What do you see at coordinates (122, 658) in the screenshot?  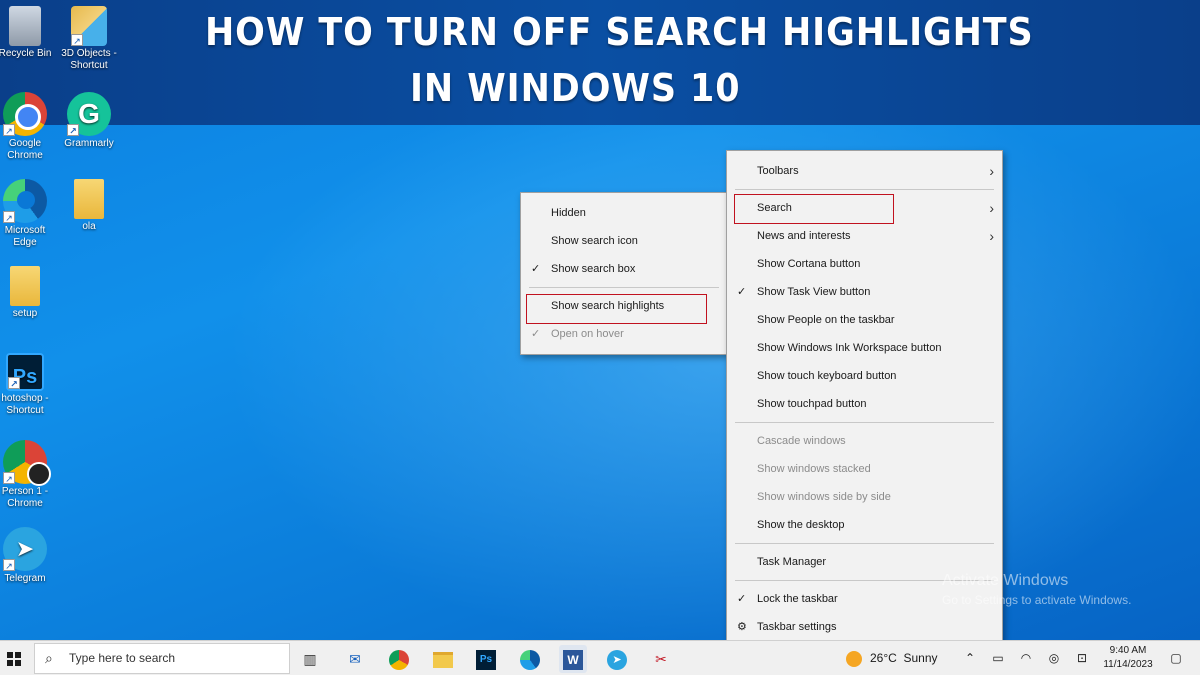 I see `search-placeholder: Type here to search` at bounding box center [122, 658].